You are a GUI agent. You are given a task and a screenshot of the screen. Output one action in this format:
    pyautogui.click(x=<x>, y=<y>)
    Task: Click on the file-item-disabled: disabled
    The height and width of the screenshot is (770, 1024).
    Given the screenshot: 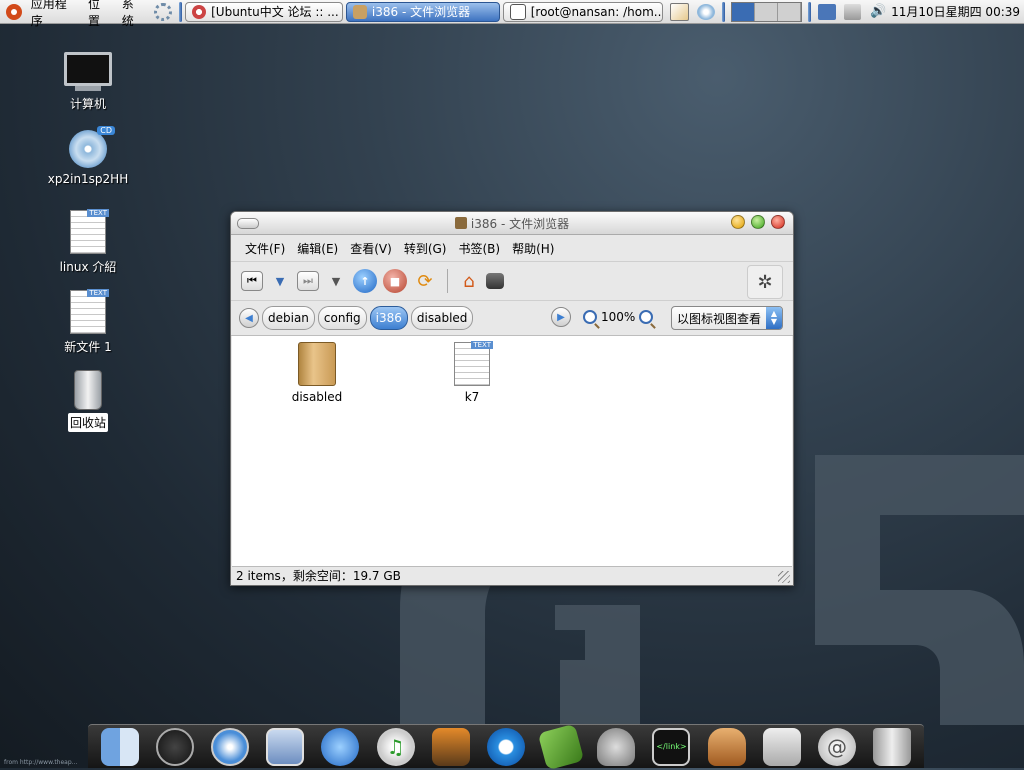 What is the action you would take?
    pyautogui.click(x=317, y=373)
    